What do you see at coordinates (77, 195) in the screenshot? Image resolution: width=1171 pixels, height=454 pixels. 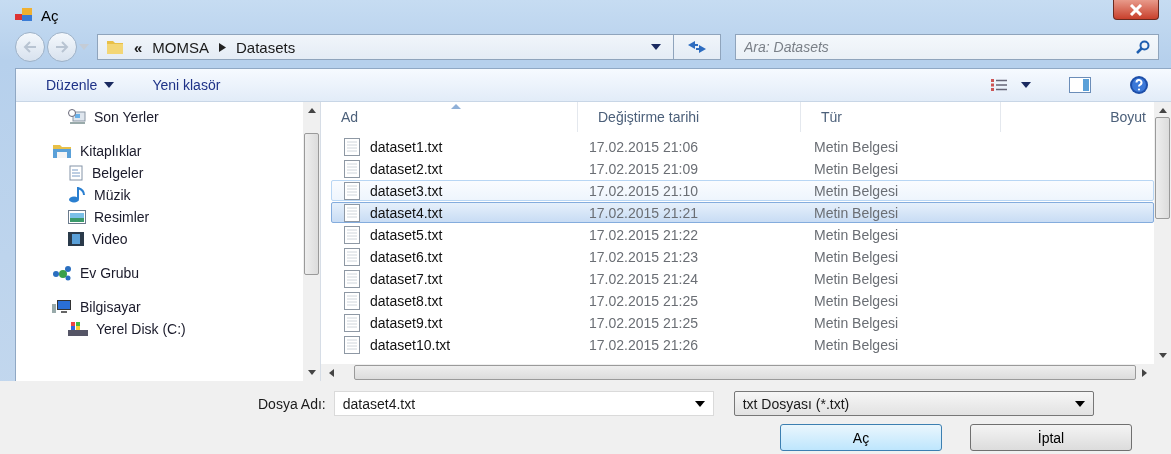 I see `music-note-icon` at bounding box center [77, 195].